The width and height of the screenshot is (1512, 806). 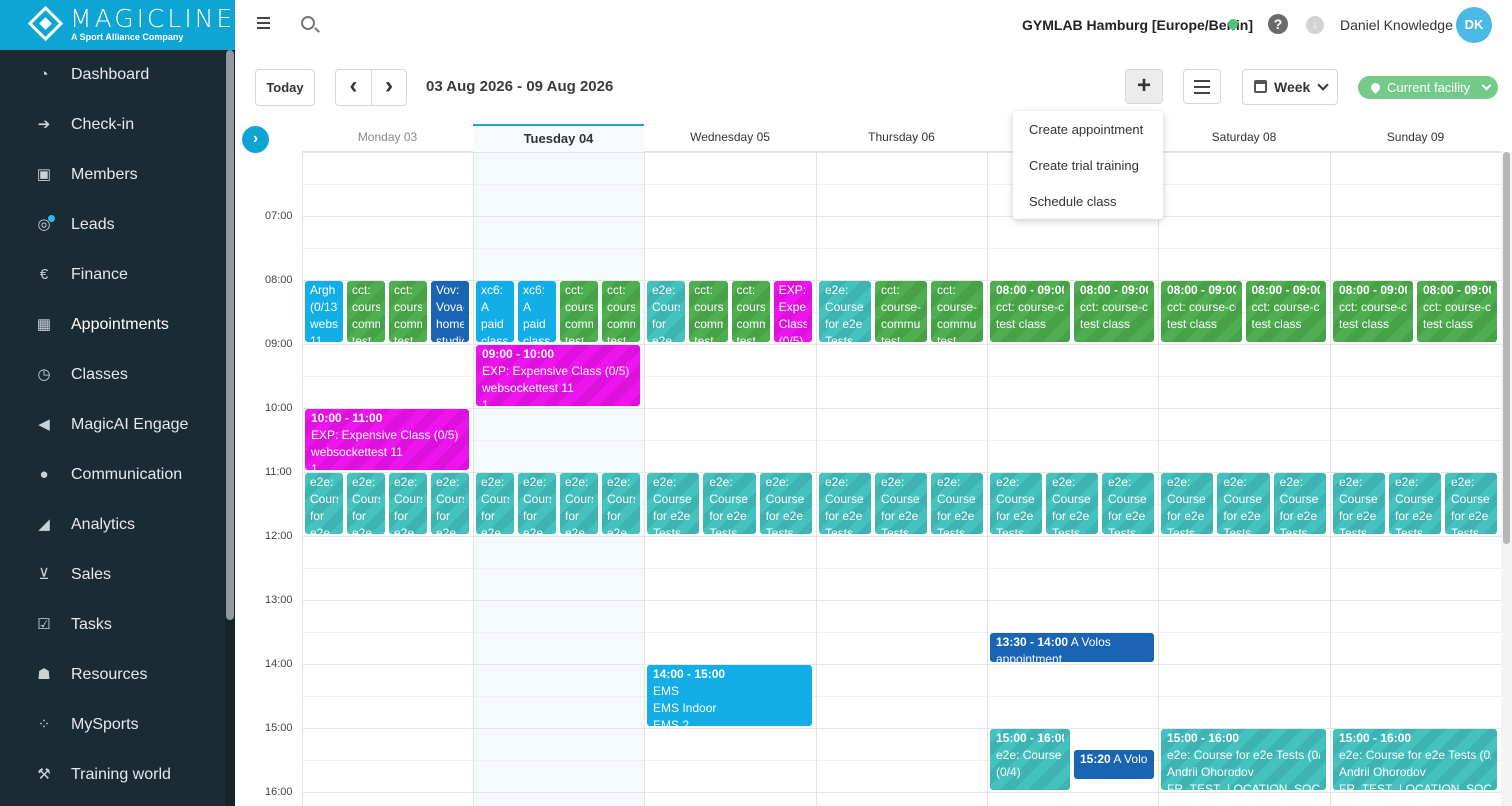 I want to click on sidebar-item-communication: ● Communication, so click(x=114, y=475).